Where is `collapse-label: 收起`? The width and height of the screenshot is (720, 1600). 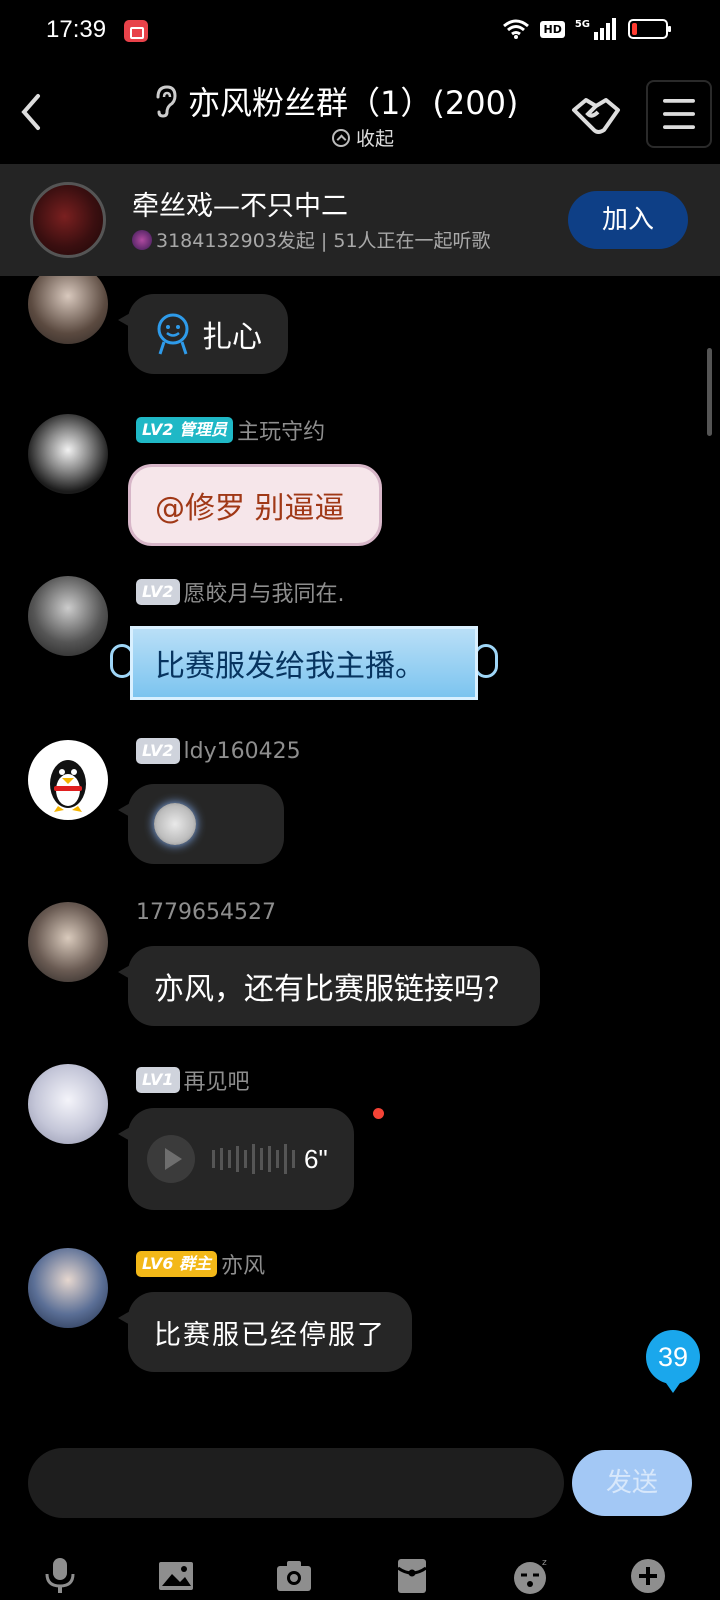
collapse-label: 收起 is located at coordinates (375, 139).